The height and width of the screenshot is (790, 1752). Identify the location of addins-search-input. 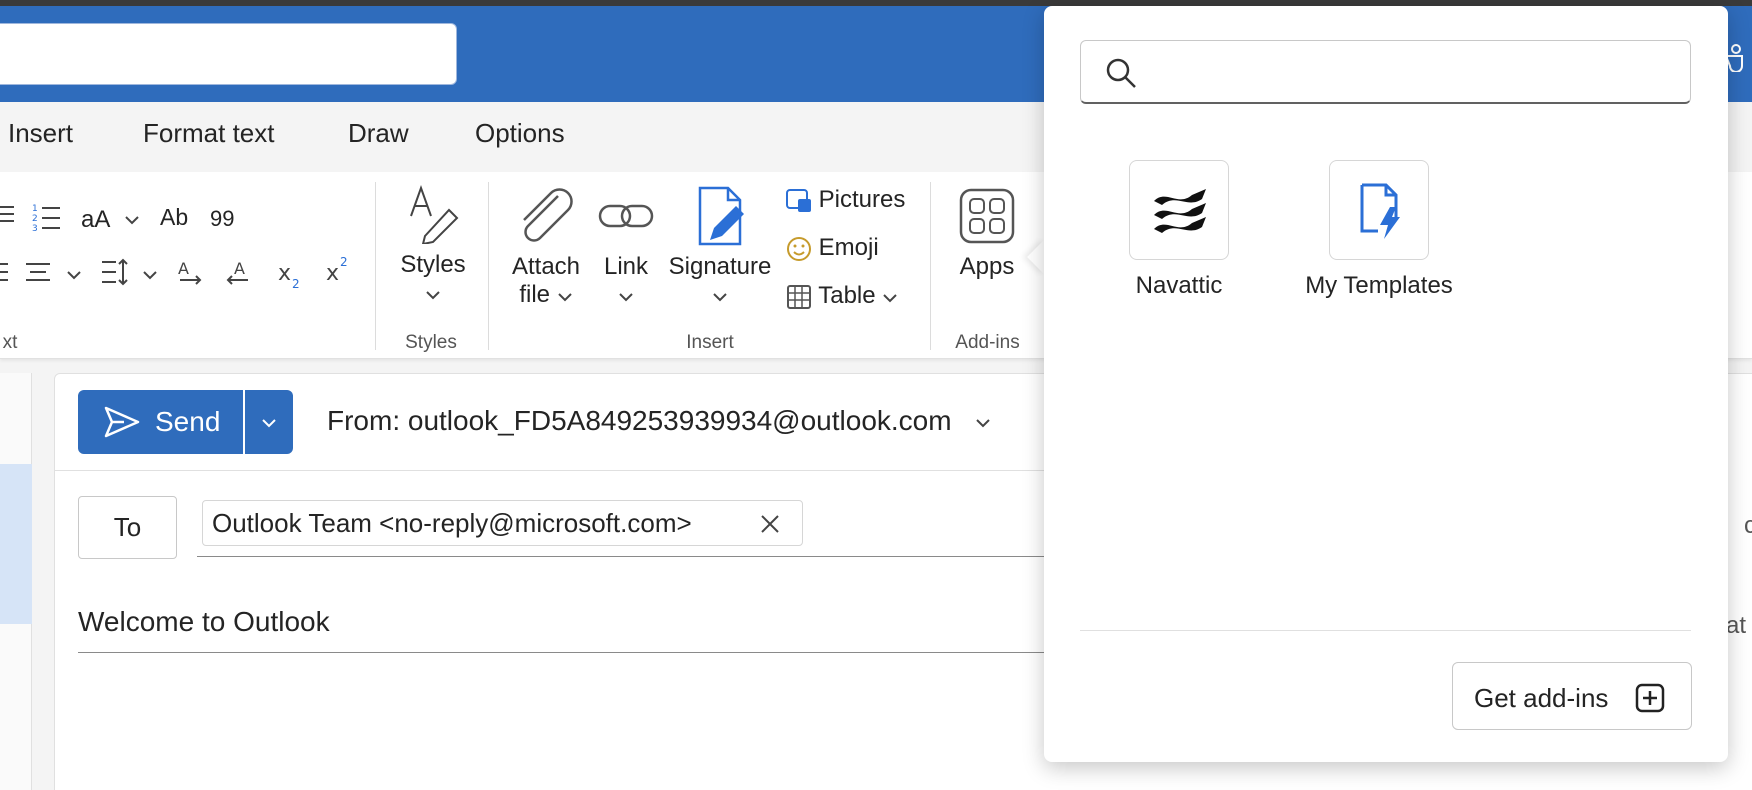
(1410, 72).